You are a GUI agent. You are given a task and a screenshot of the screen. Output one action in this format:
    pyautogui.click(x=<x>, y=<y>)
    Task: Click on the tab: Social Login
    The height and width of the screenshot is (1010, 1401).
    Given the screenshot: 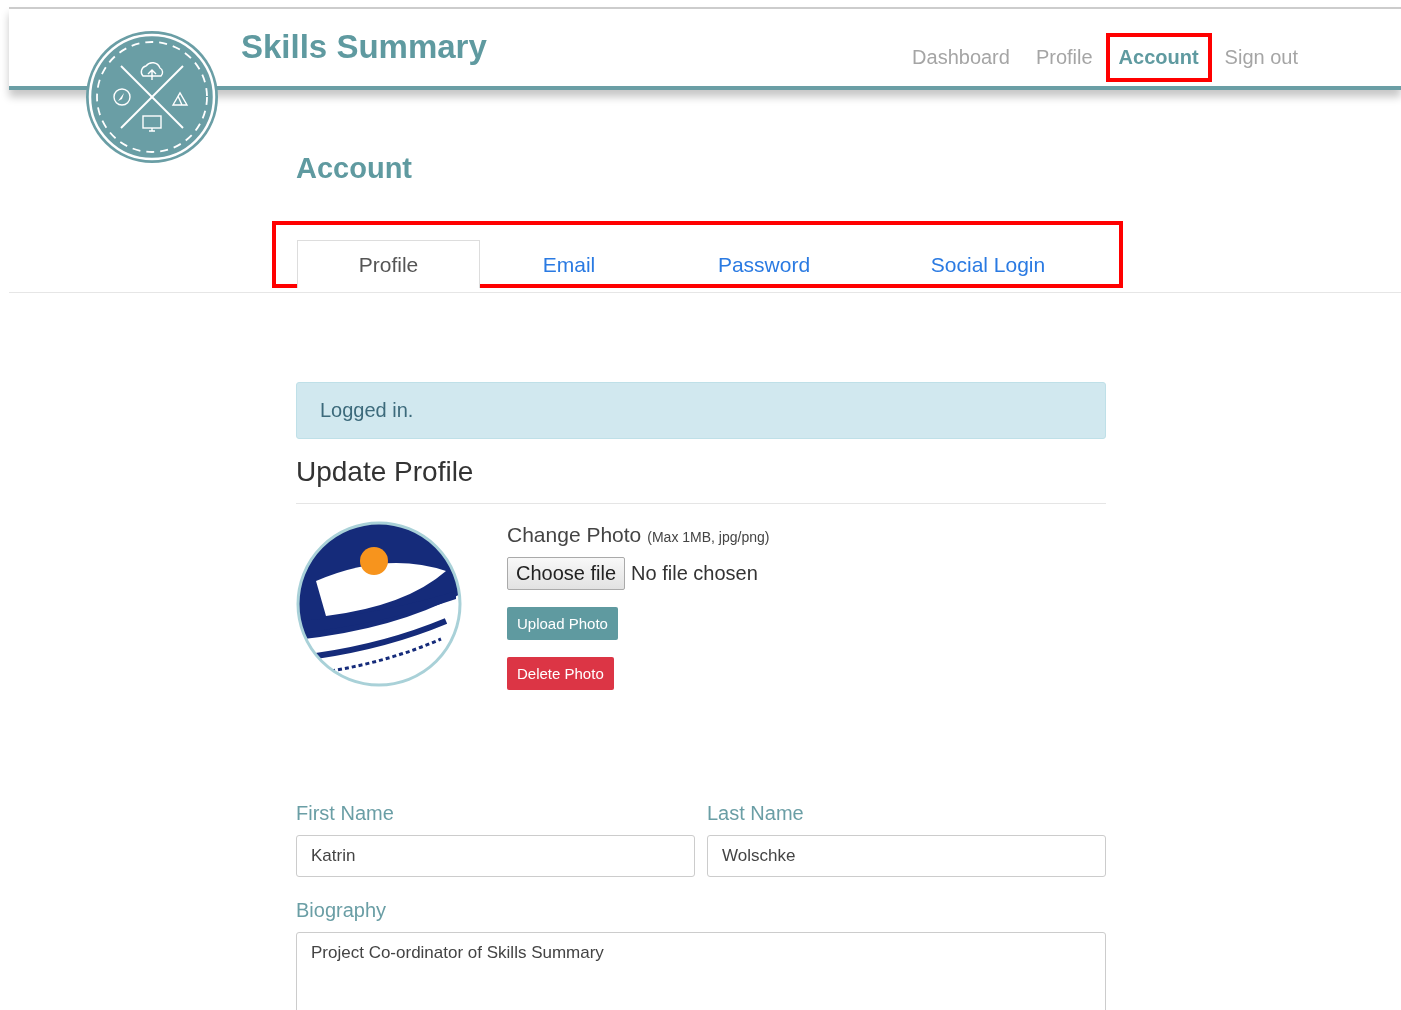 What is the action you would take?
    pyautogui.click(x=988, y=264)
    